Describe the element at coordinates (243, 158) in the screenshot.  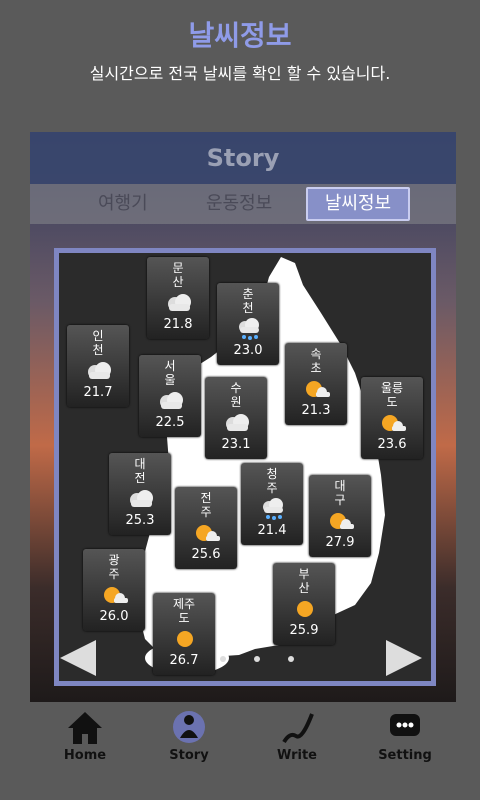
I see `panel-title: Story` at that location.